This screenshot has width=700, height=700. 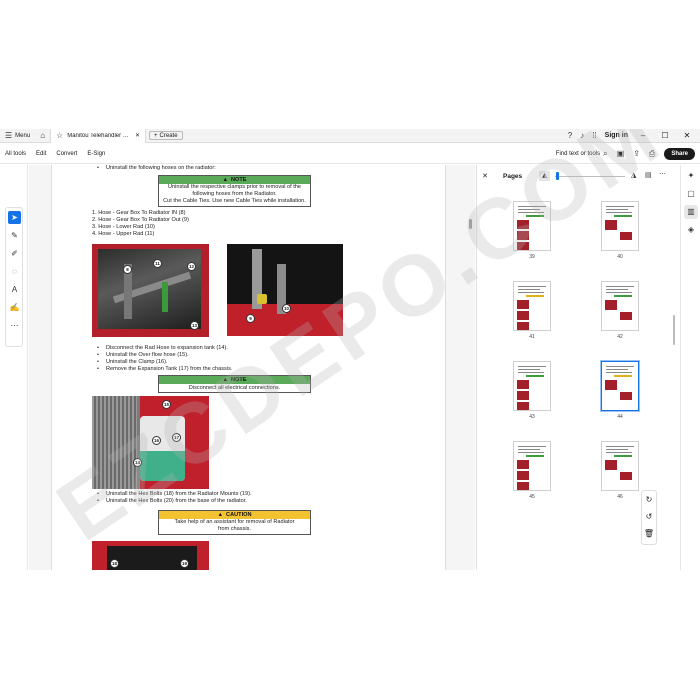 I want to click on document-tab: ☆ Manitou Telehandler M... ✕, so click(x=98, y=136).